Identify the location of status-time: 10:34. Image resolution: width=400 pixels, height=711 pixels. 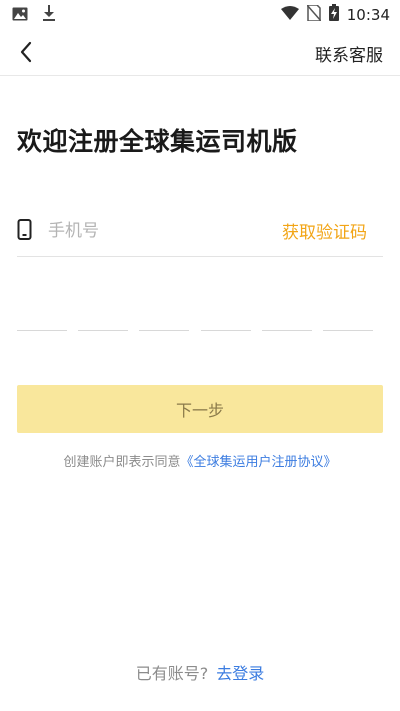
(368, 14).